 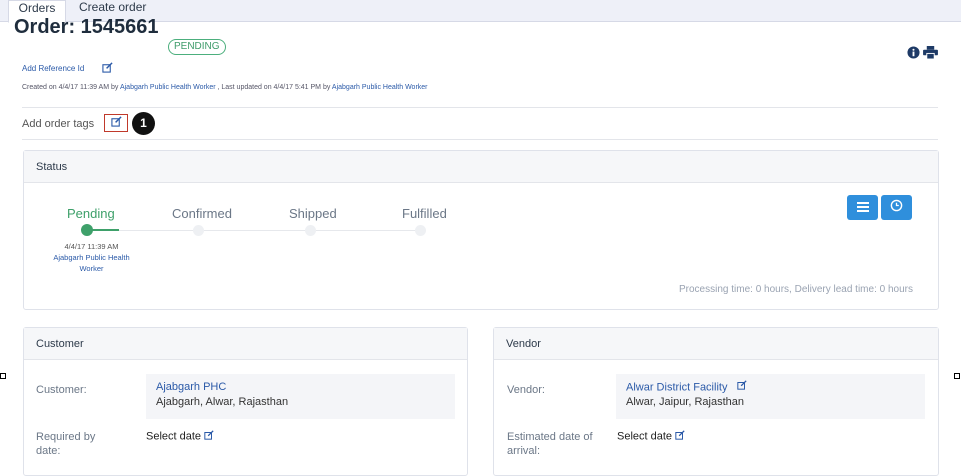 I want to click on order-tags-label: Add order tags, so click(x=58, y=124).